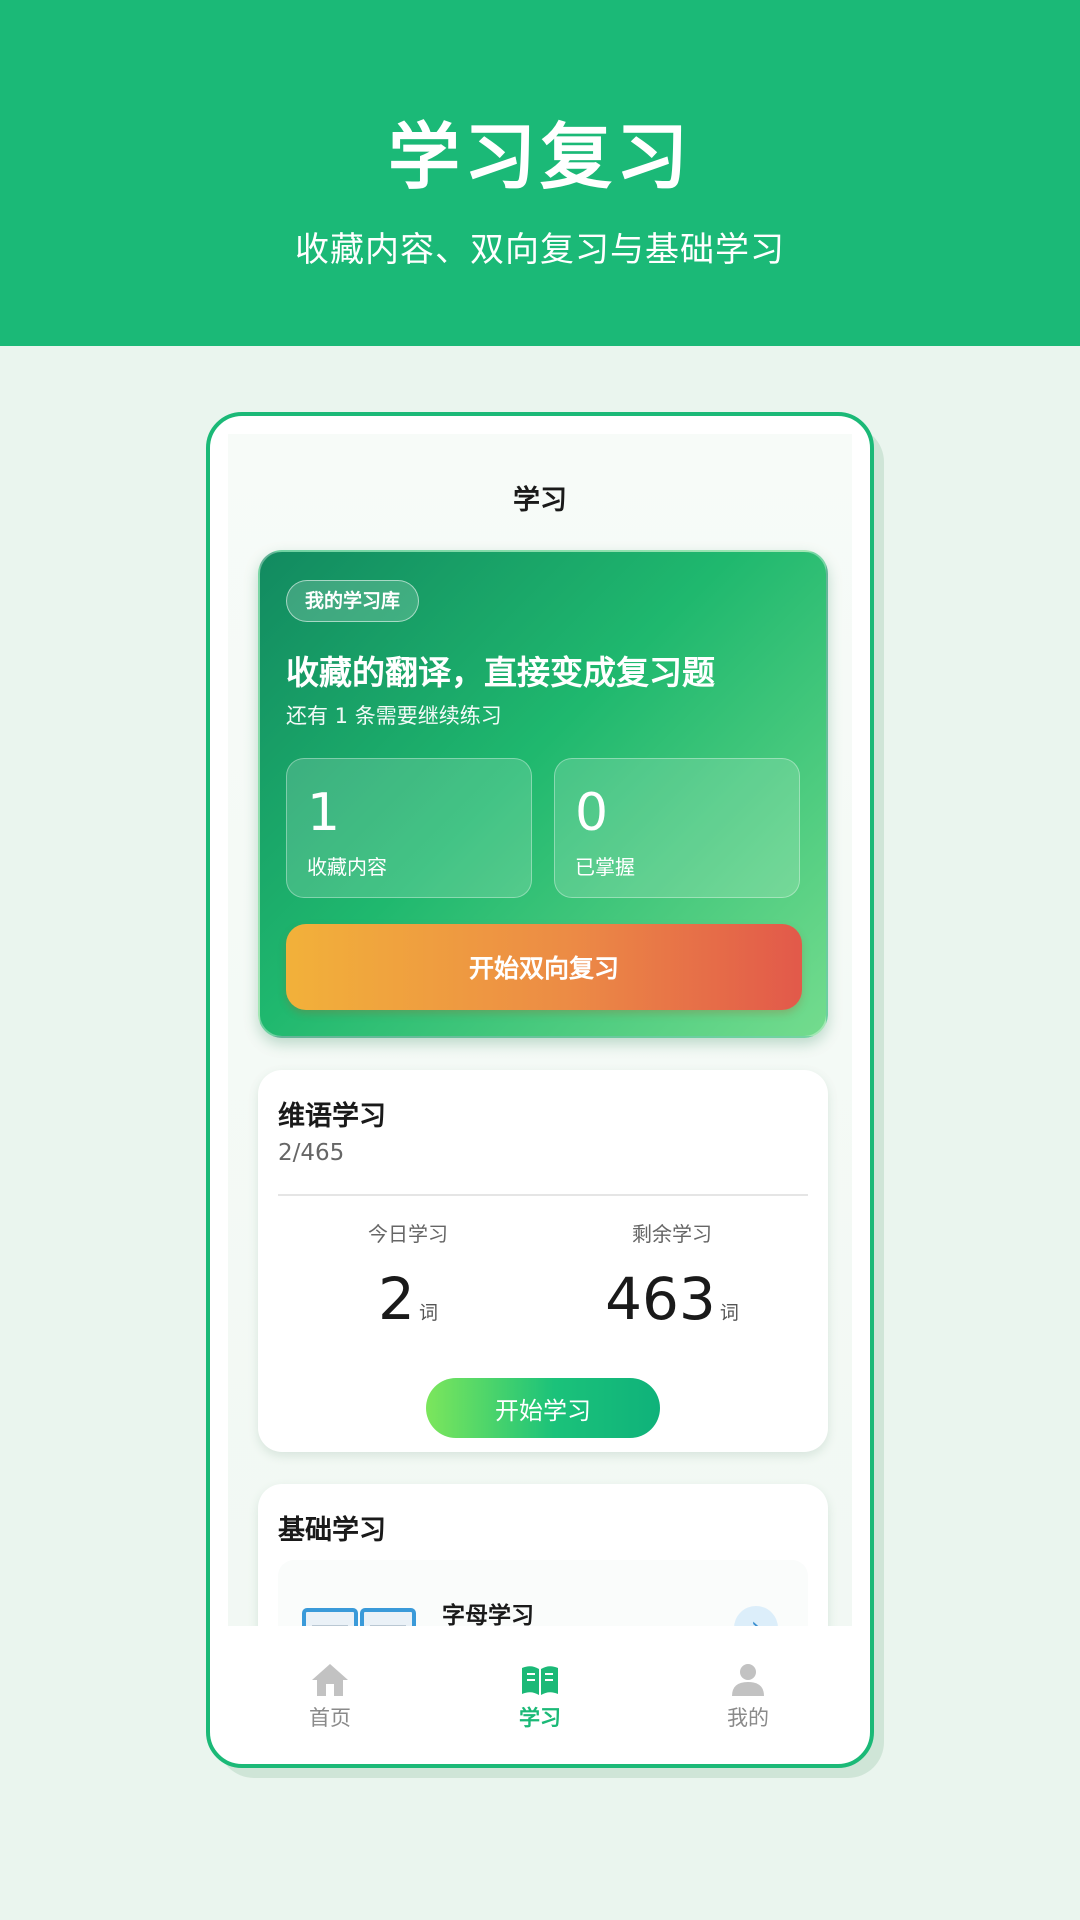 This screenshot has width=1080, height=1920. Describe the element at coordinates (408, 1234) in the screenshot. I see `today-study-label: 今日学习` at that location.